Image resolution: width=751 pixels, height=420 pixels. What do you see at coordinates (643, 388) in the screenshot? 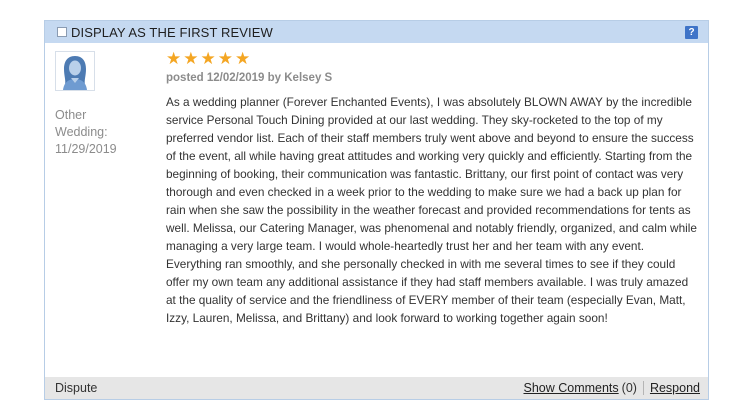
I see `divider` at bounding box center [643, 388].